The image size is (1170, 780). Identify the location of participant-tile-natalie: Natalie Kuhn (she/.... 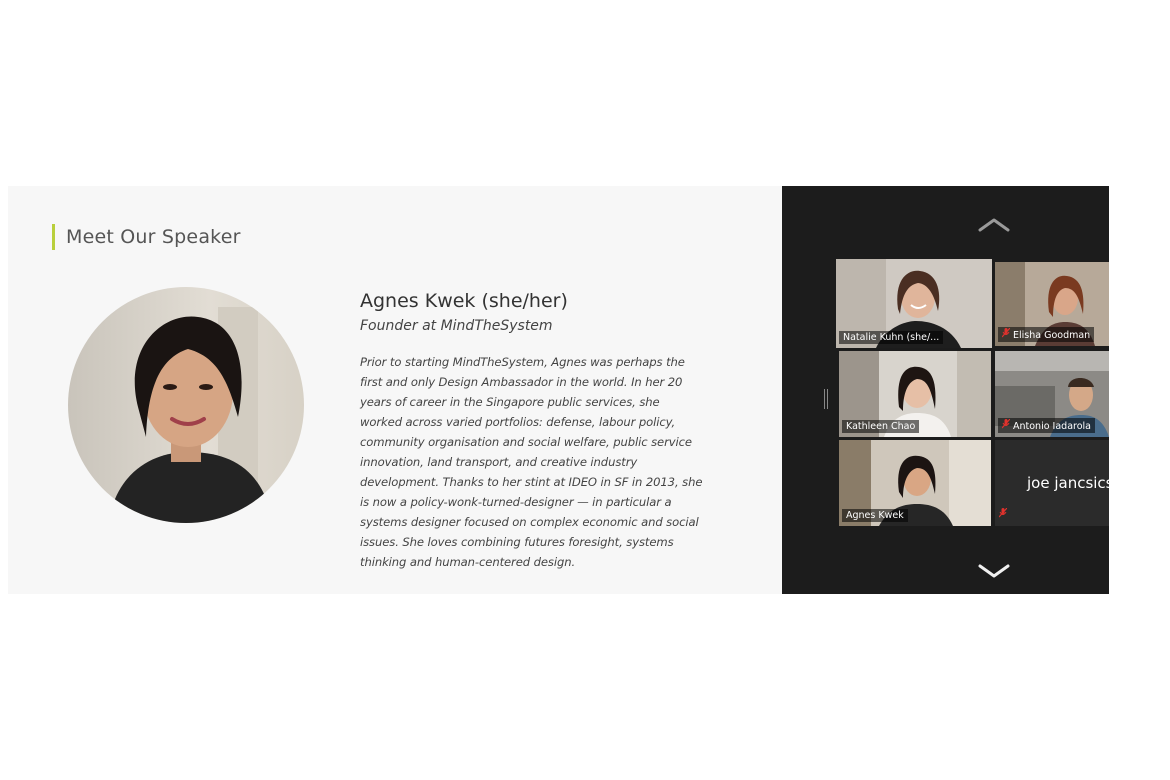
(914, 303).